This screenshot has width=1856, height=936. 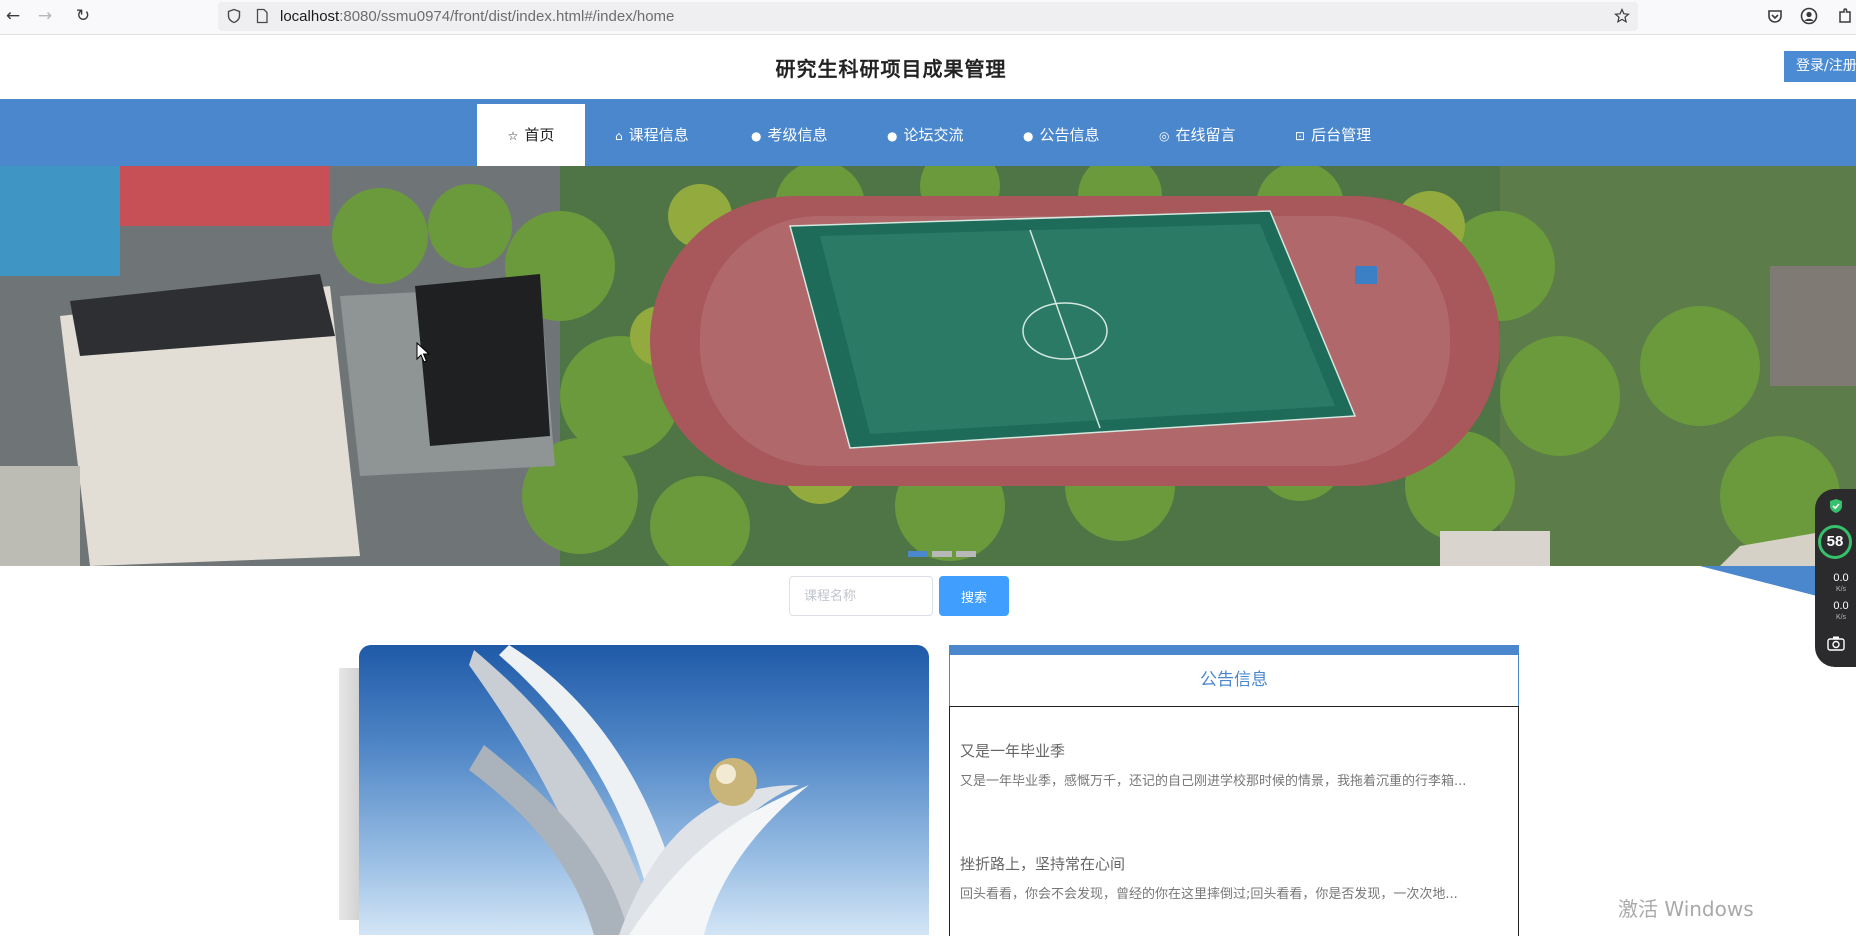 What do you see at coordinates (1845, 16) in the screenshot?
I see `extensions-icon` at bounding box center [1845, 16].